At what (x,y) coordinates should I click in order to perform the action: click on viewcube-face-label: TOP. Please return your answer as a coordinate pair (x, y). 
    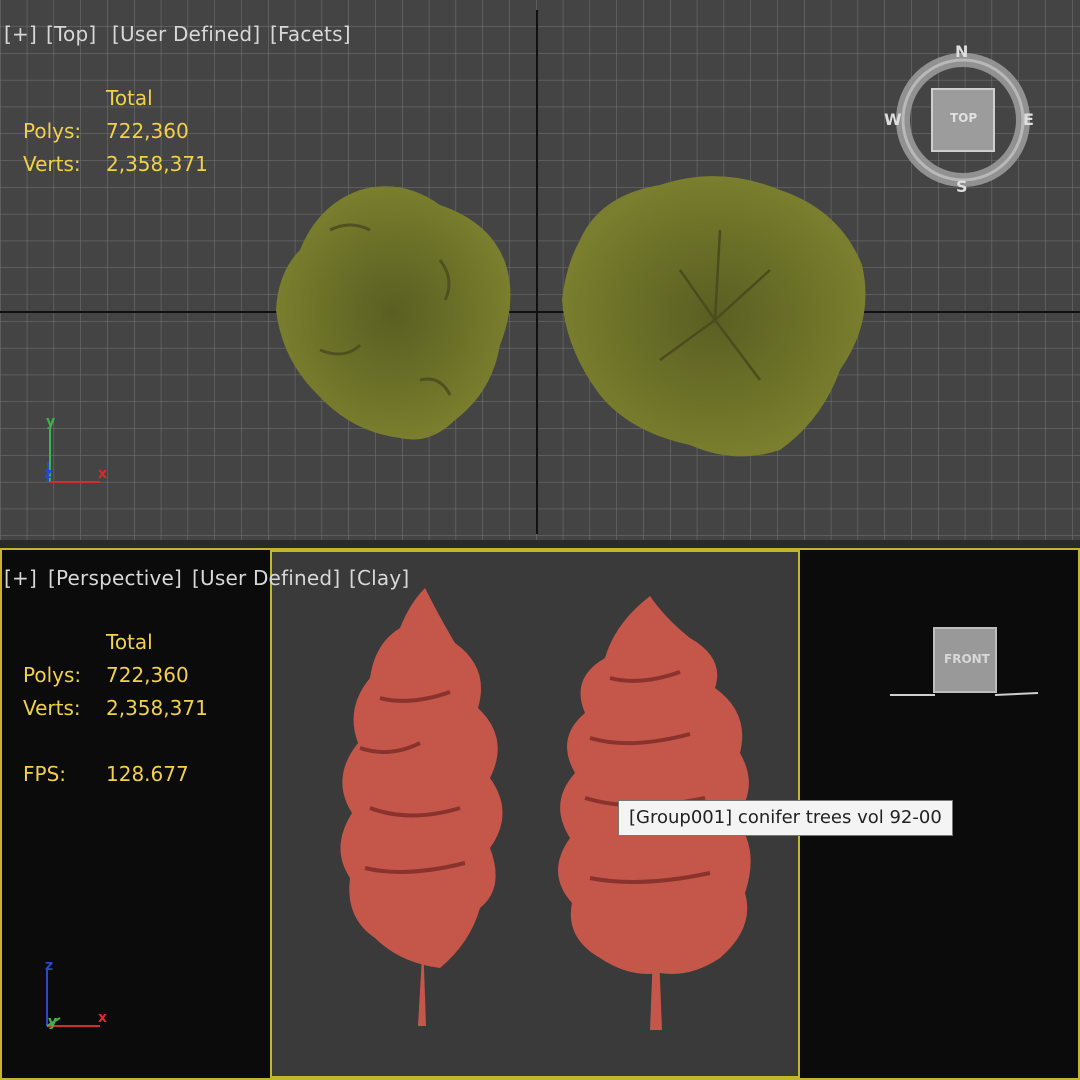
    Looking at the image, I should click on (963, 118).